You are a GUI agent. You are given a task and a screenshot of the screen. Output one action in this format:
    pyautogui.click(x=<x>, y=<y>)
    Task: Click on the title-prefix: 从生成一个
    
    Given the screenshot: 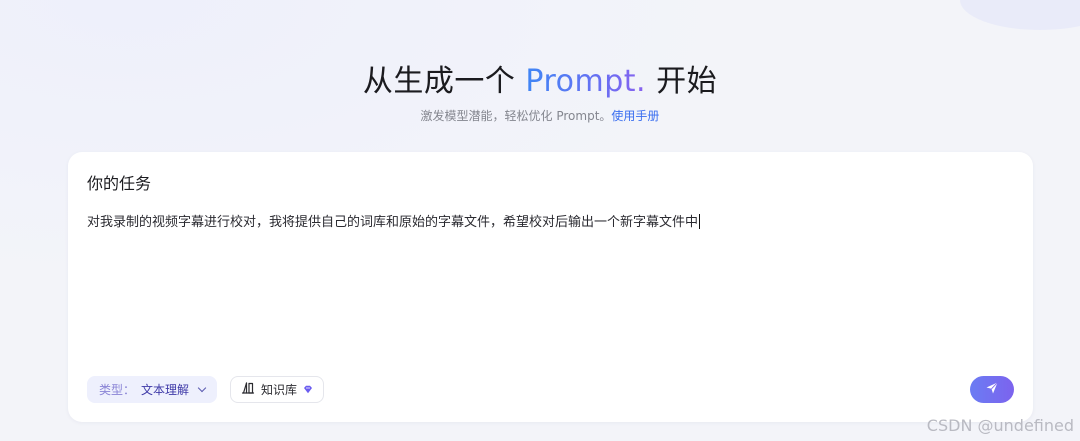 What is the action you would take?
    pyautogui.click(x=444, y=81)
    